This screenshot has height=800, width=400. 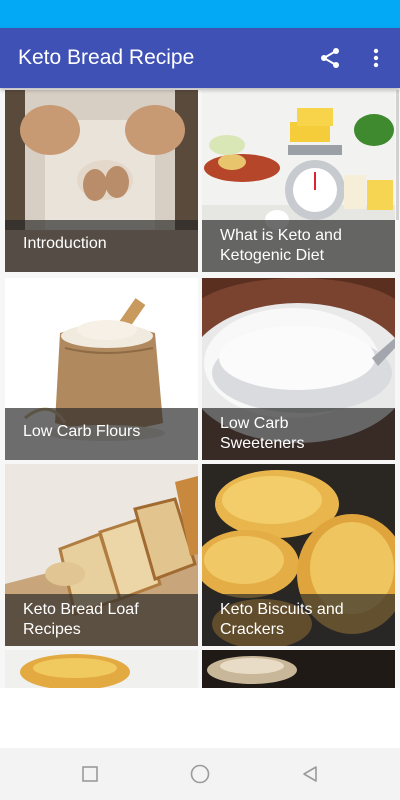 I want to click on muffin-image, so click(x=101, y=669).